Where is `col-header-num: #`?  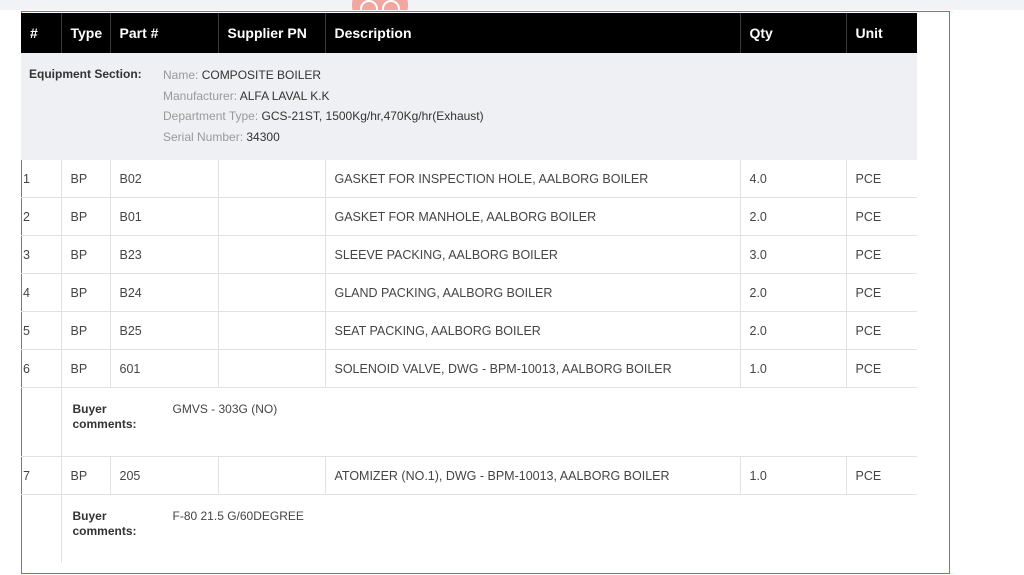
col-header-num: # is located at coordinates (41, 33).